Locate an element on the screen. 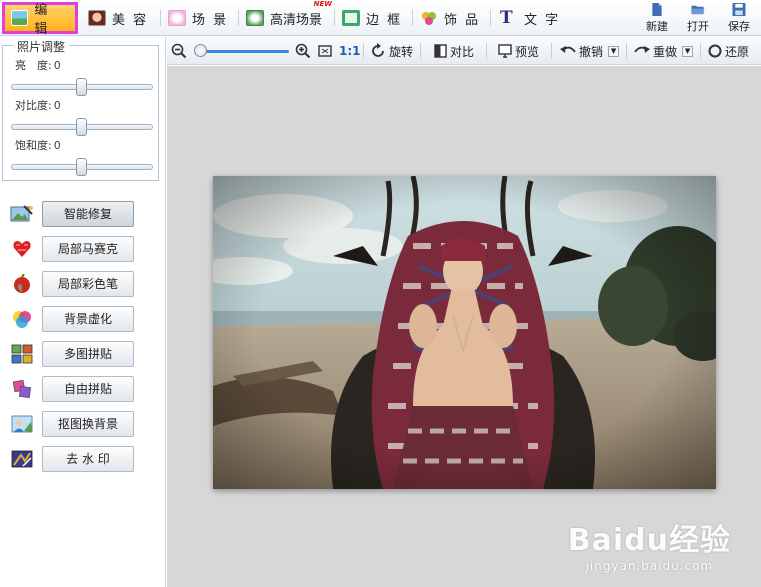 The height and width of the screenshot is (587, 761). menu-text-label: 文 字 is located at coordinates (542, 20).